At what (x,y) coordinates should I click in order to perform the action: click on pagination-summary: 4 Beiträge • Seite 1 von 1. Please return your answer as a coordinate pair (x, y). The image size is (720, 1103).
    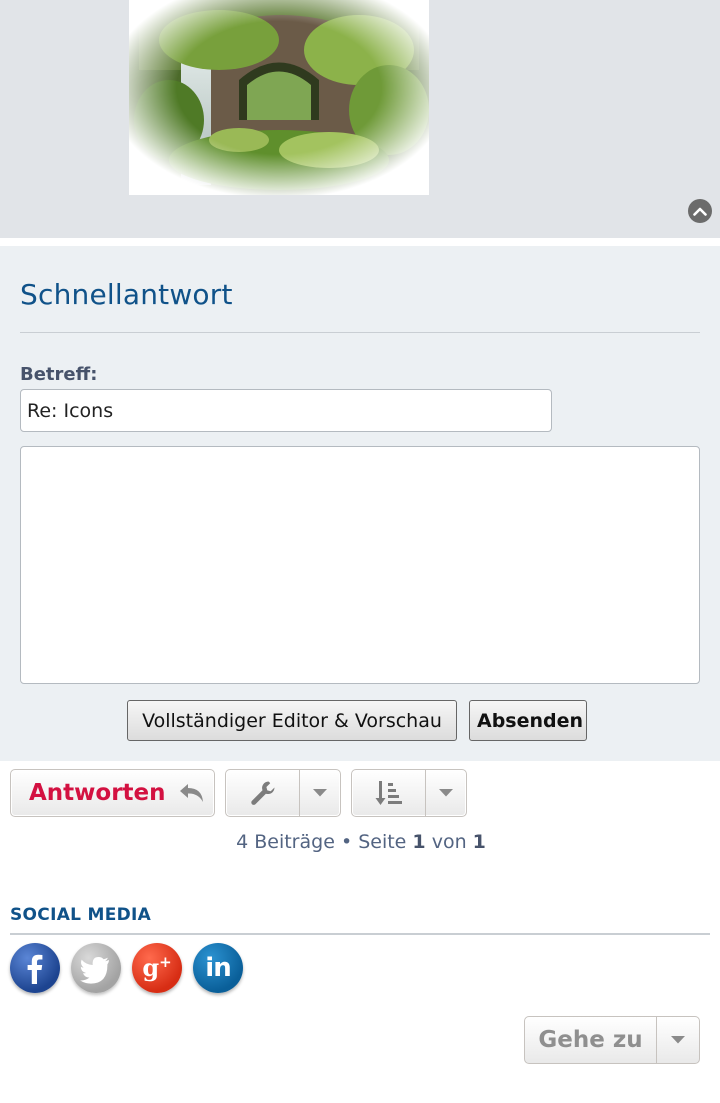
    Looking at the image, I should click on (360, 842).